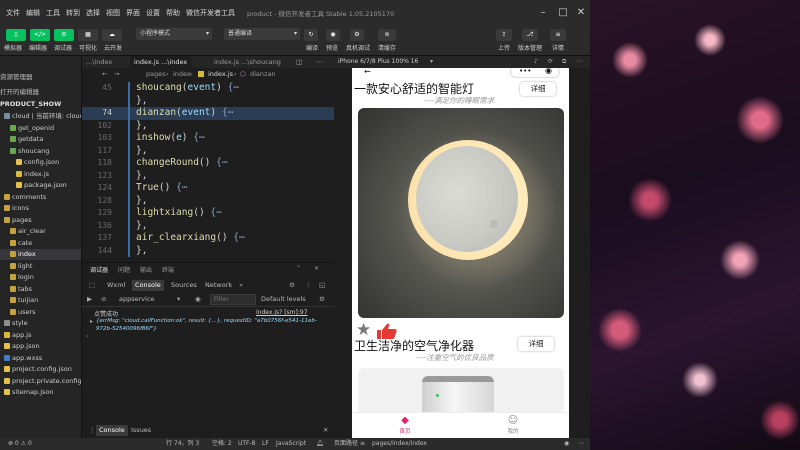 The width and height of the screenshot is (800, 450). What do you see at coordinates (378, 62) in the screenshot?
I see `device-select: iPhone 6/7/8 Plus 100% 16` at bounding box center [378, 62].